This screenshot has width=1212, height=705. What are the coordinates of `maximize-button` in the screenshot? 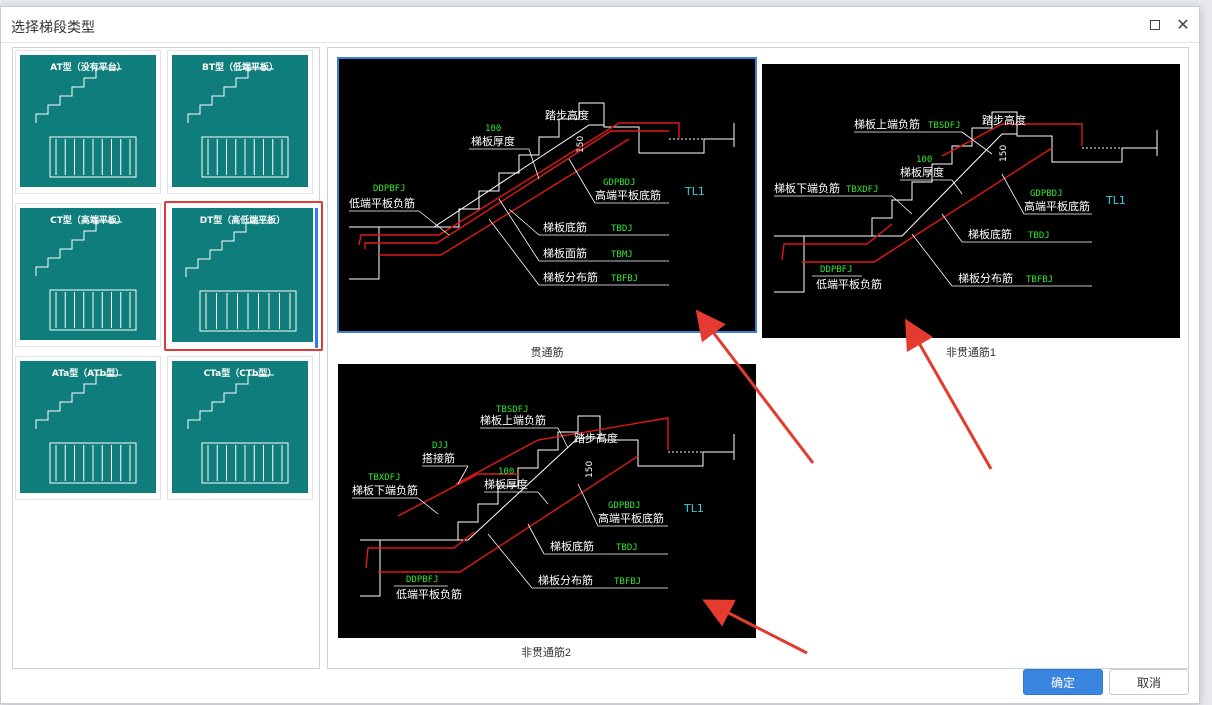 It's located at (1155, 25).